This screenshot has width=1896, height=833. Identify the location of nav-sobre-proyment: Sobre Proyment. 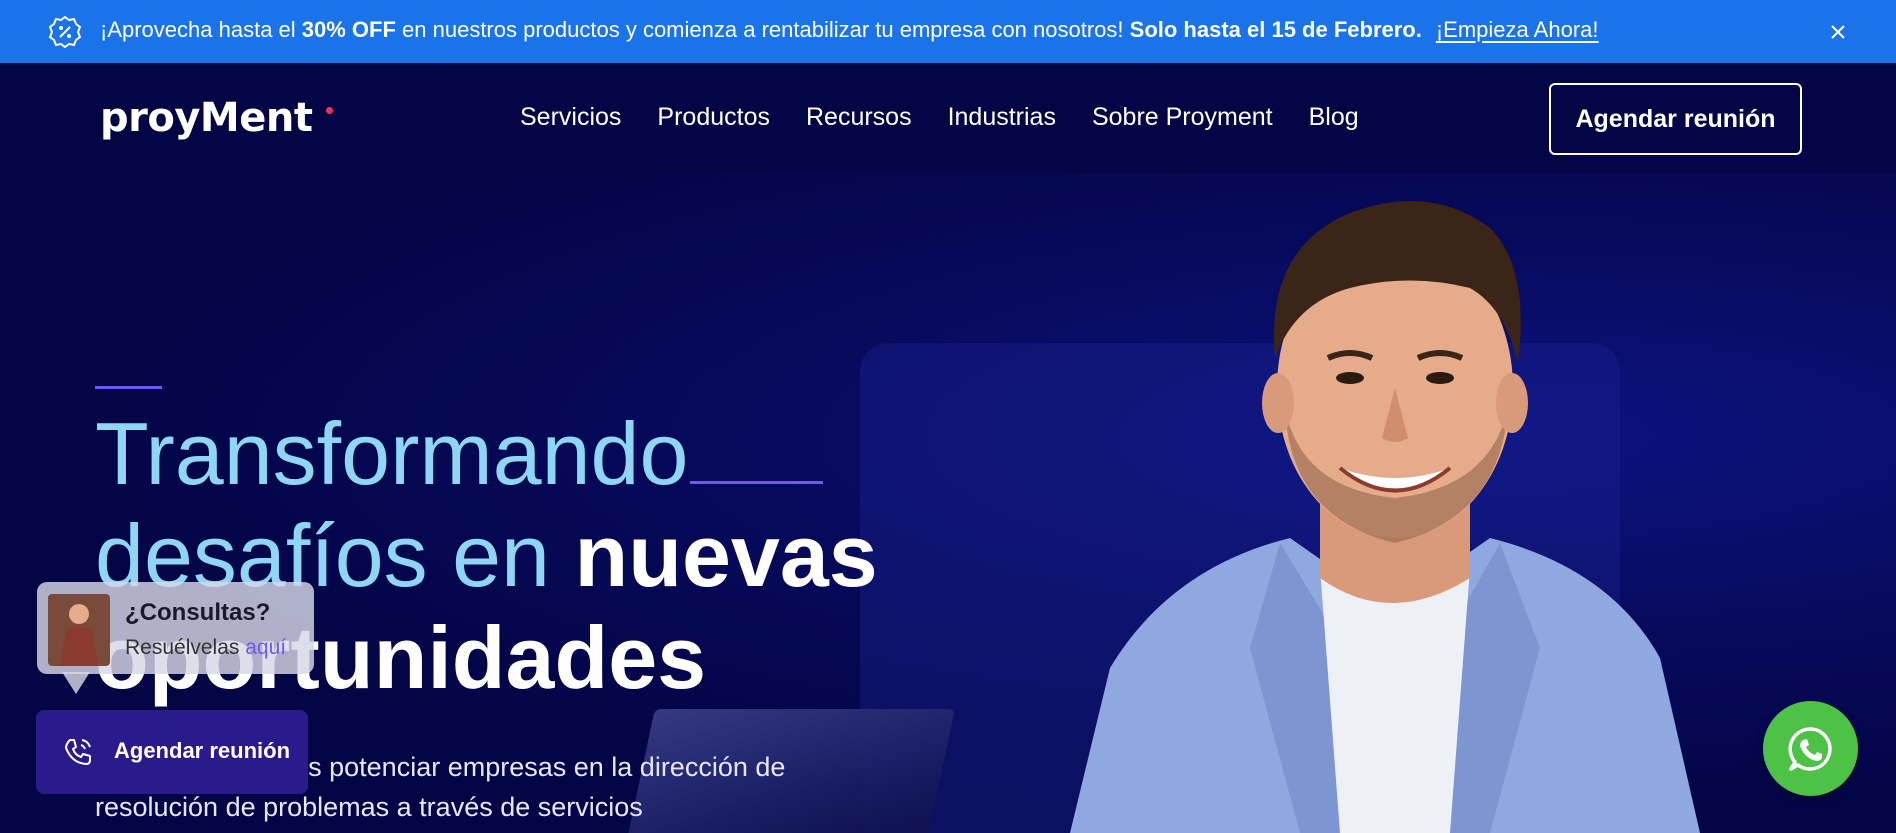
(1182, 117).